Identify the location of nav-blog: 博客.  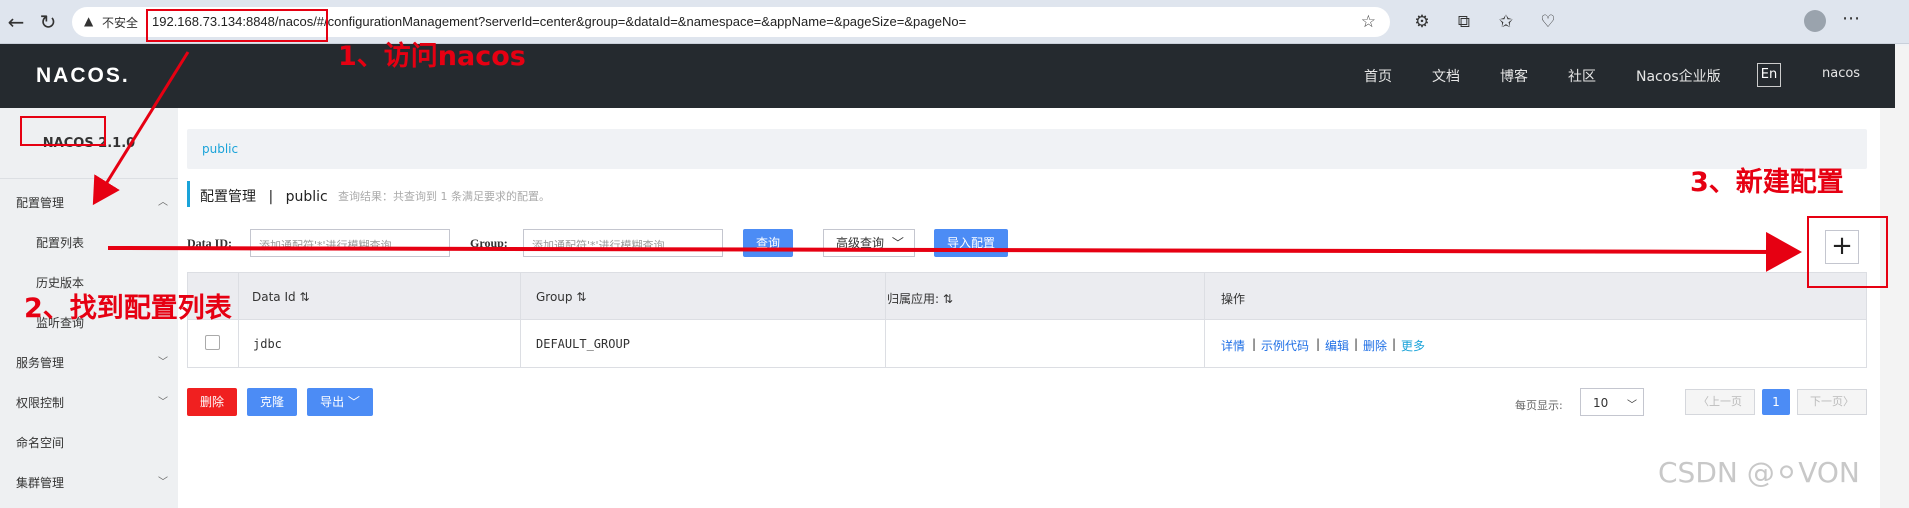
(1514, 76).